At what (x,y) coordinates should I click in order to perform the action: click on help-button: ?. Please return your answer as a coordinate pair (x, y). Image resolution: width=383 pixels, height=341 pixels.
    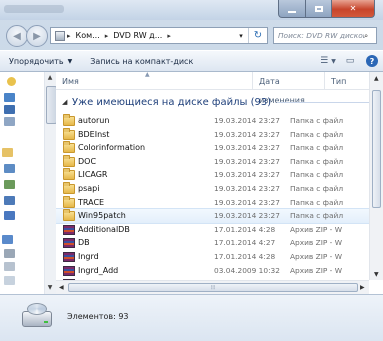
    Looking at the image, I should click on (372, 61).